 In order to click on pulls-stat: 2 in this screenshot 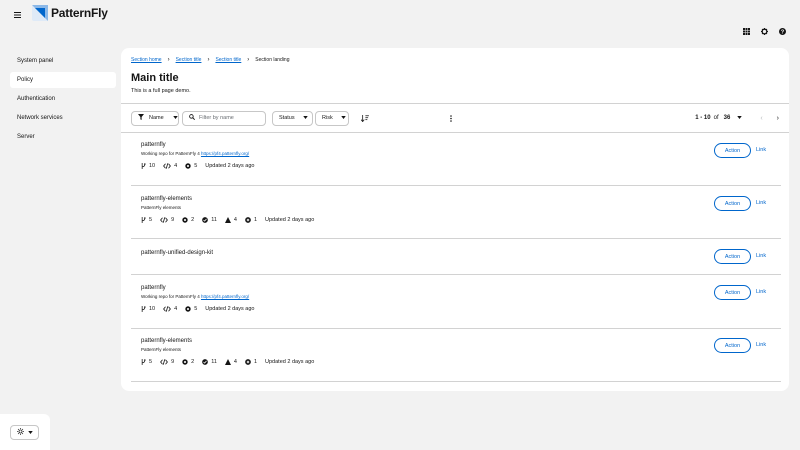, I will do `click(188, 220)`.